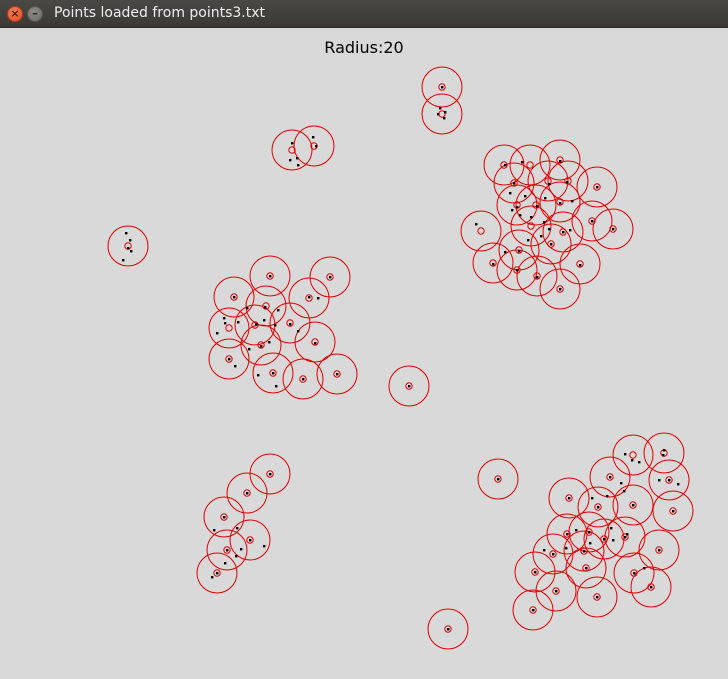 This screenshot has width=728, height=679. I want to click on minimize-button: –, so click(35, 14).